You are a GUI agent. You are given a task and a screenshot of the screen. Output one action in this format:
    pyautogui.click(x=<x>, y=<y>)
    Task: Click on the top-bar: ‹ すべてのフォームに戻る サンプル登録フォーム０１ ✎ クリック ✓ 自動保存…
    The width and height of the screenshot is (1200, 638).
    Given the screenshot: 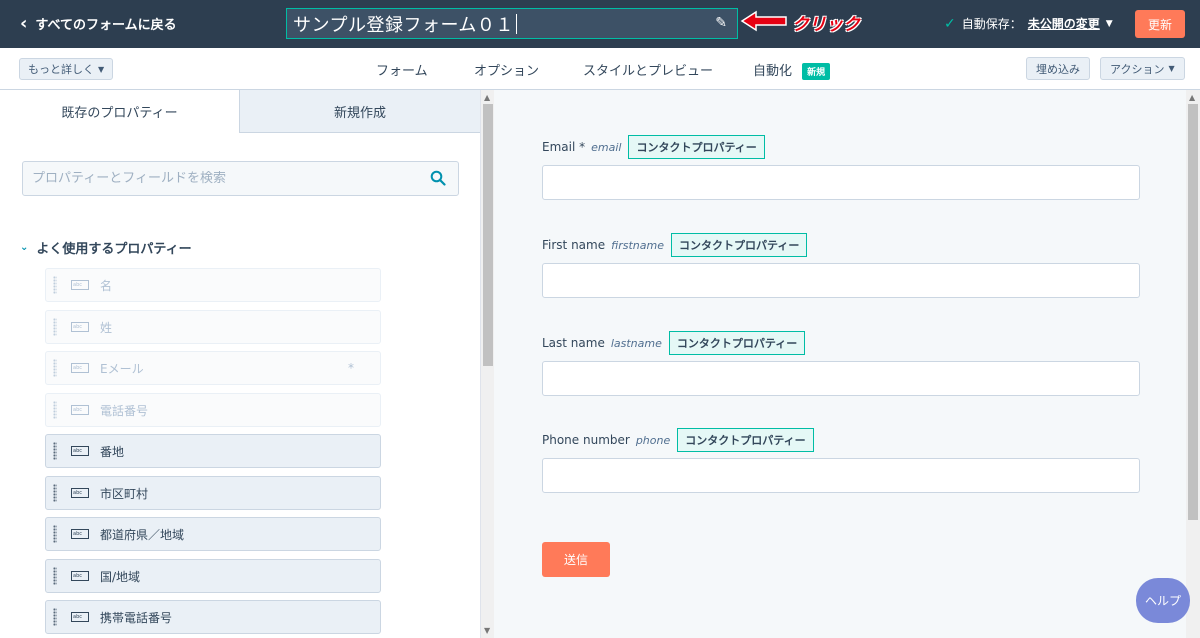 What is the action you would take?
    pyautogui.click(x=600, y=24)
    